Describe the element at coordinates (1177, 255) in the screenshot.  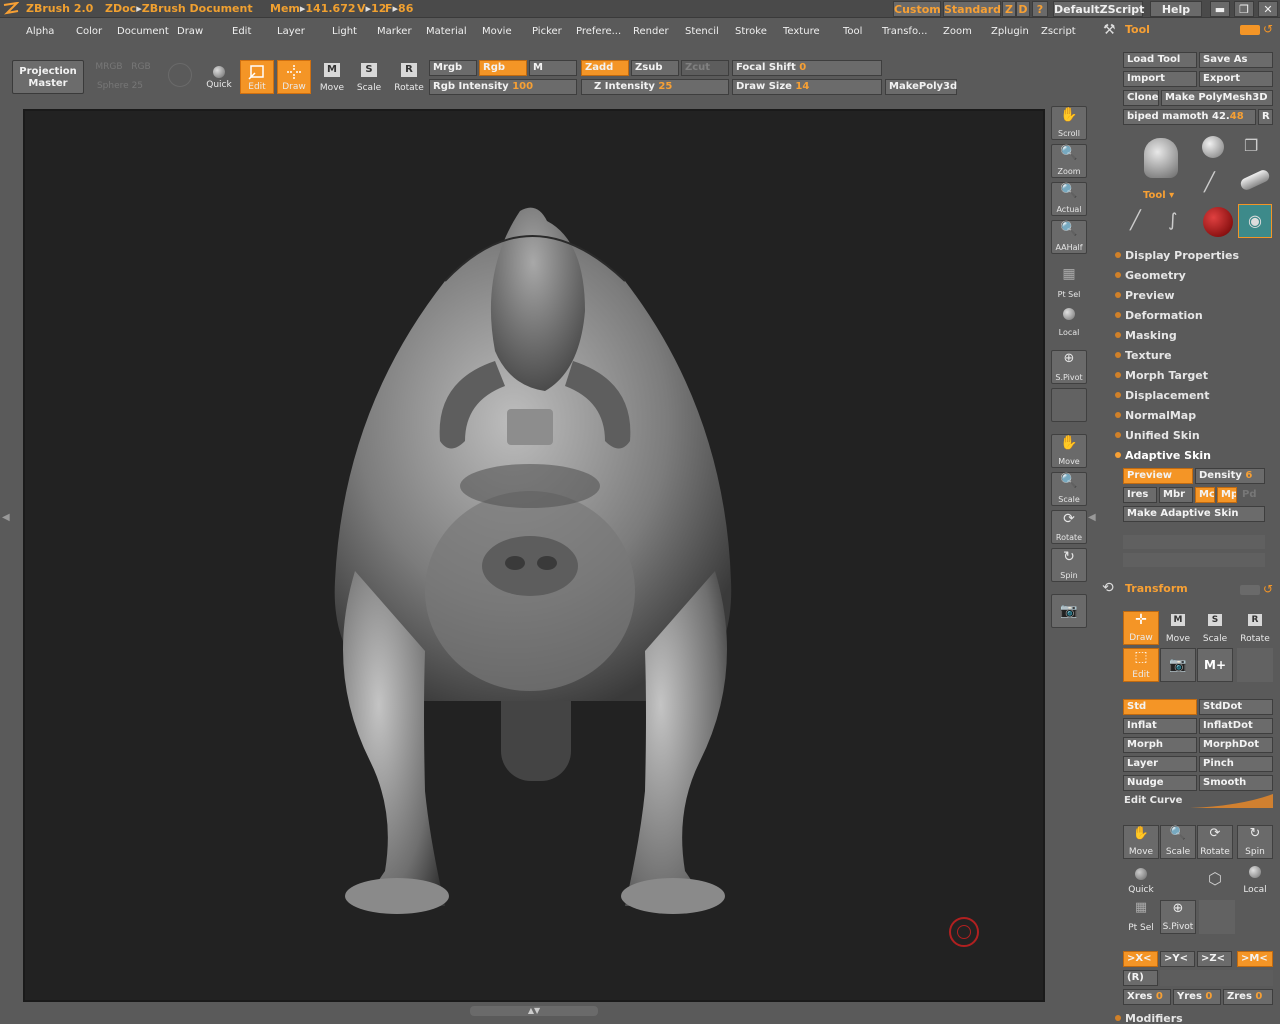
I see `display-properties-section: Display Properties` at that location.